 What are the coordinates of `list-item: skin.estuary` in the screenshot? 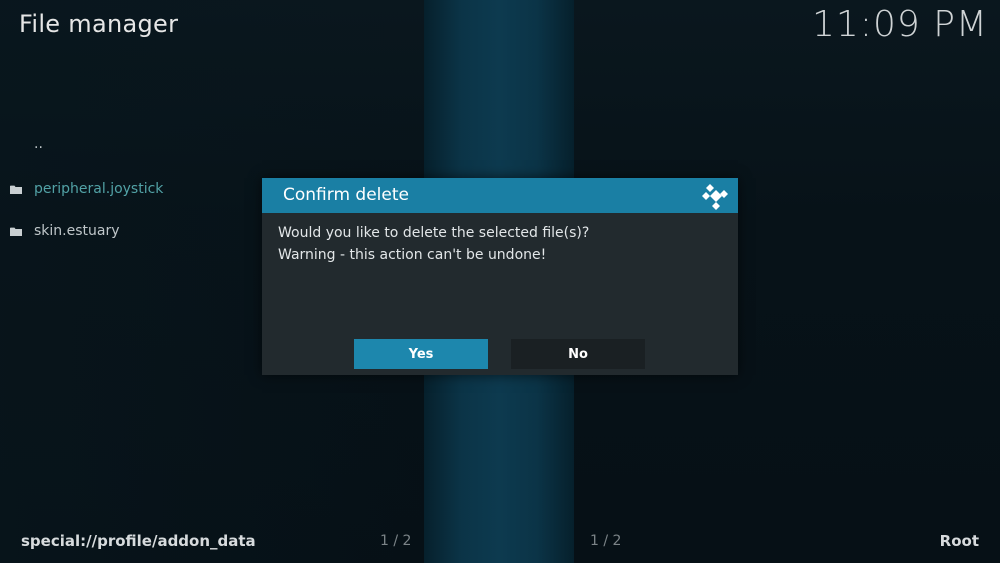 It's located at (130, 231).